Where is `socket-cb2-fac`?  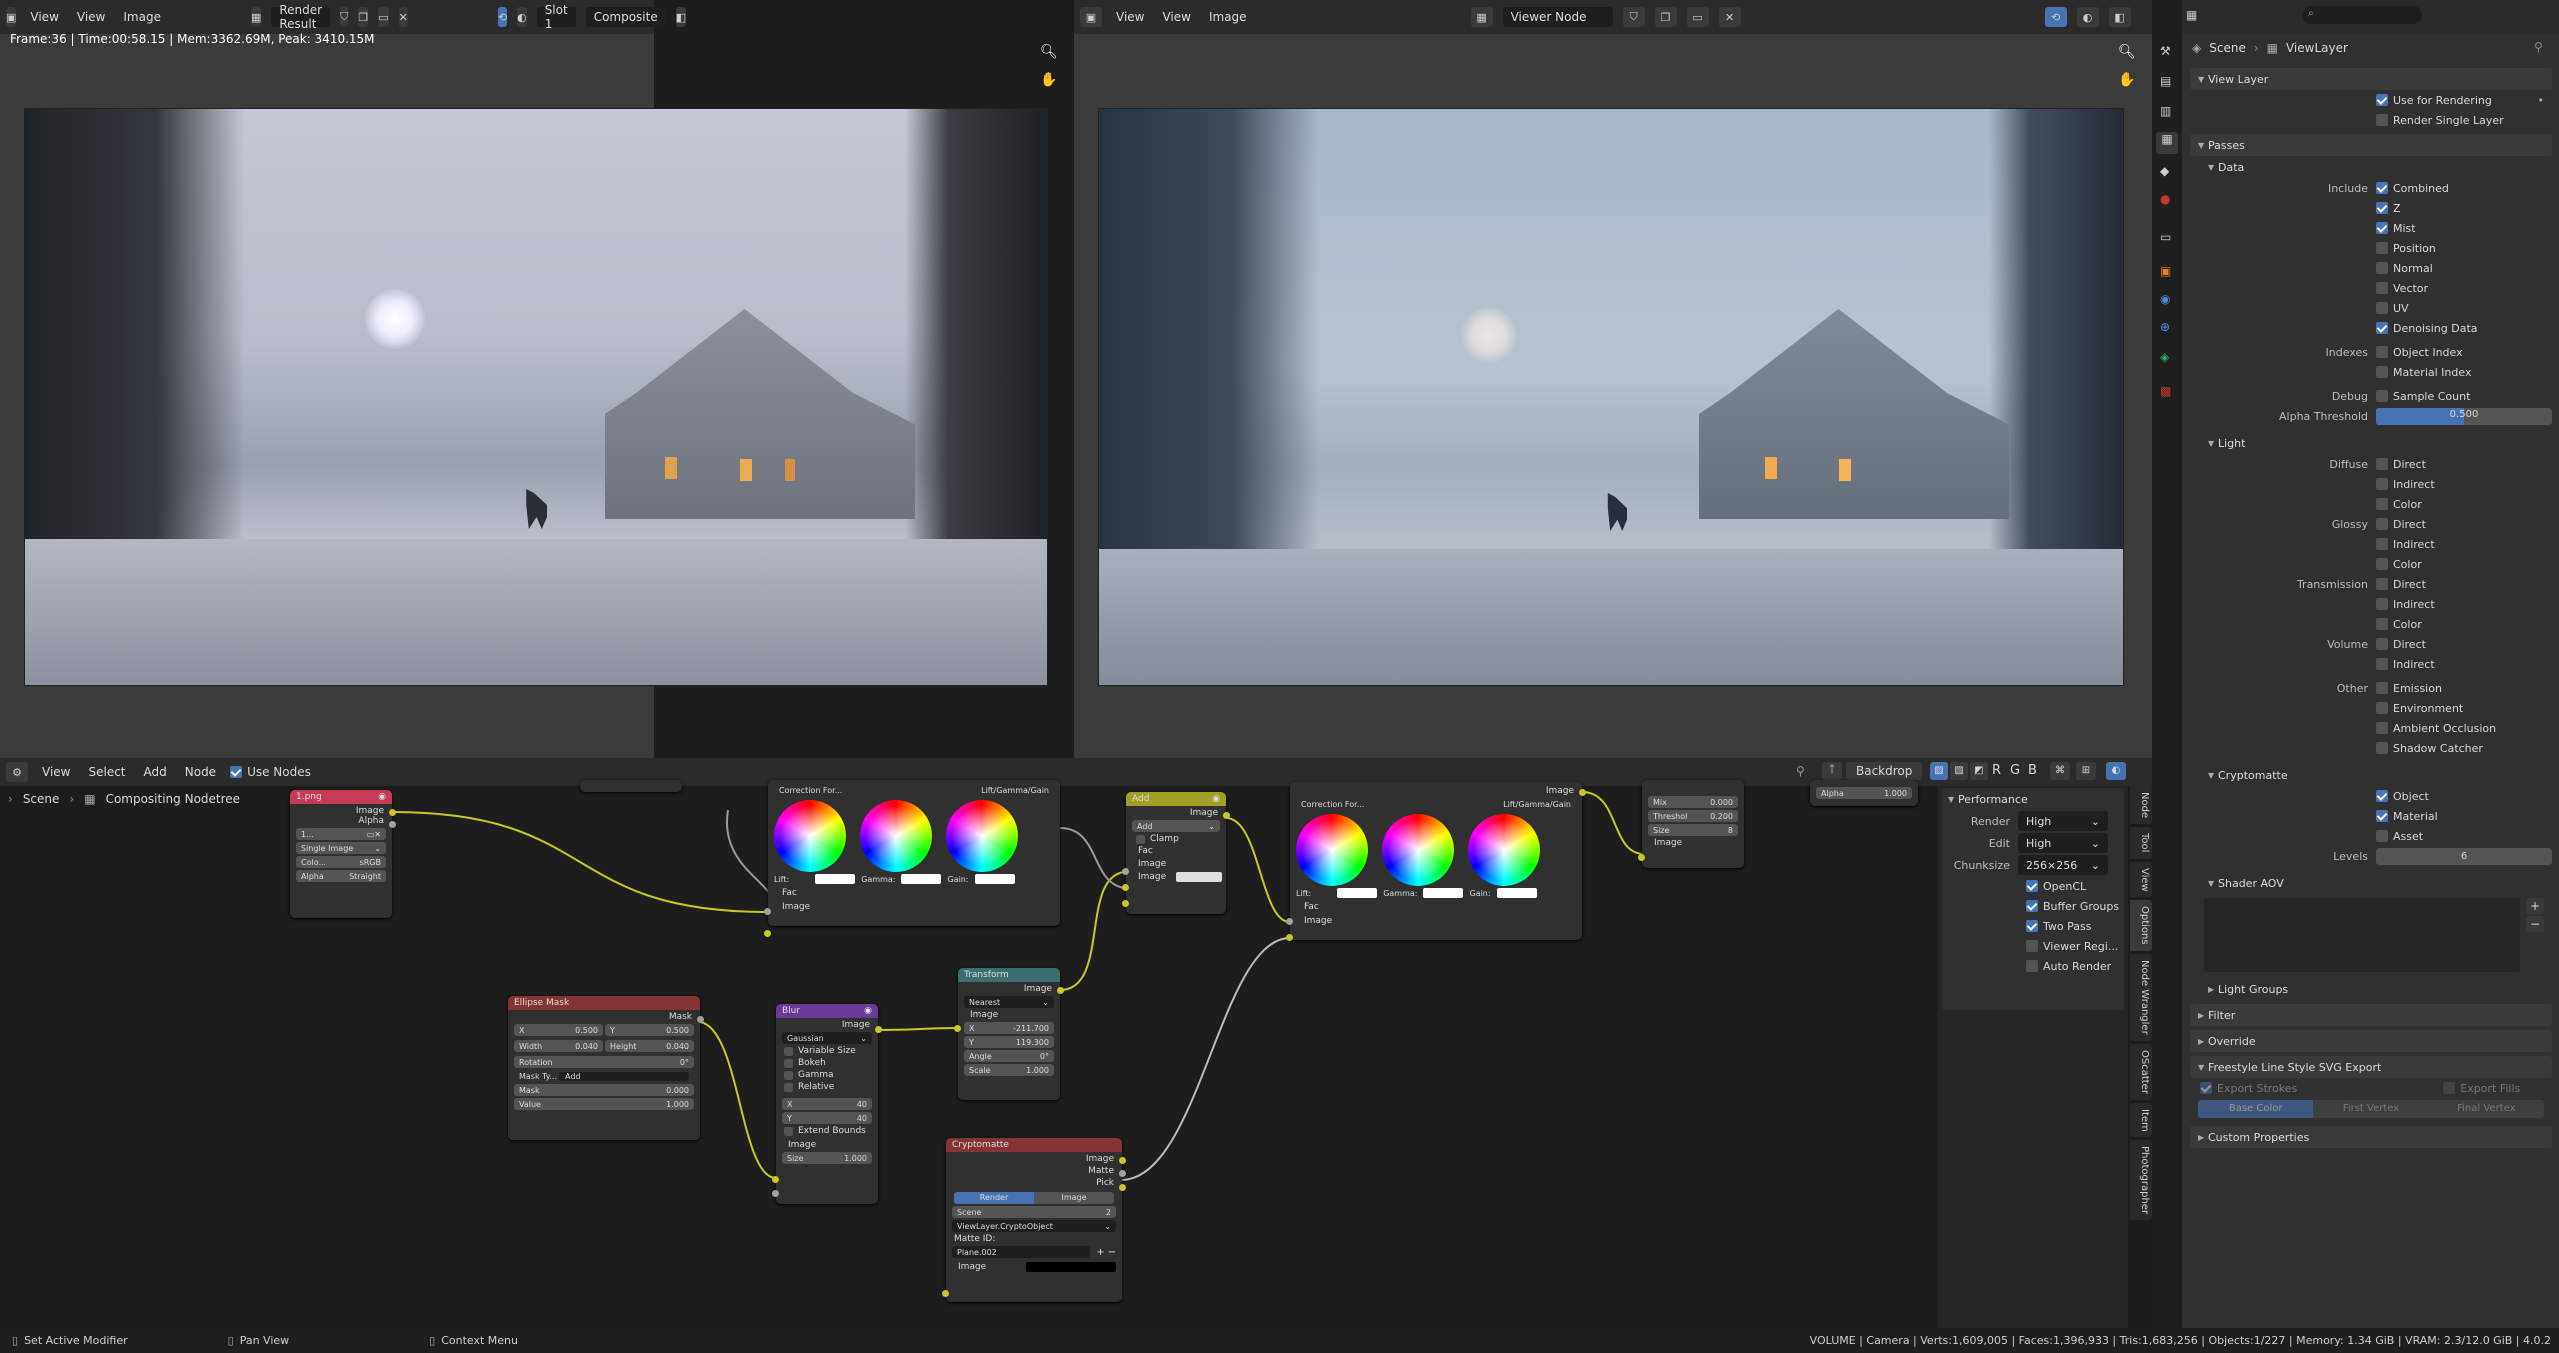
socket-cb2-fac is located at coordinates (1289, 921).